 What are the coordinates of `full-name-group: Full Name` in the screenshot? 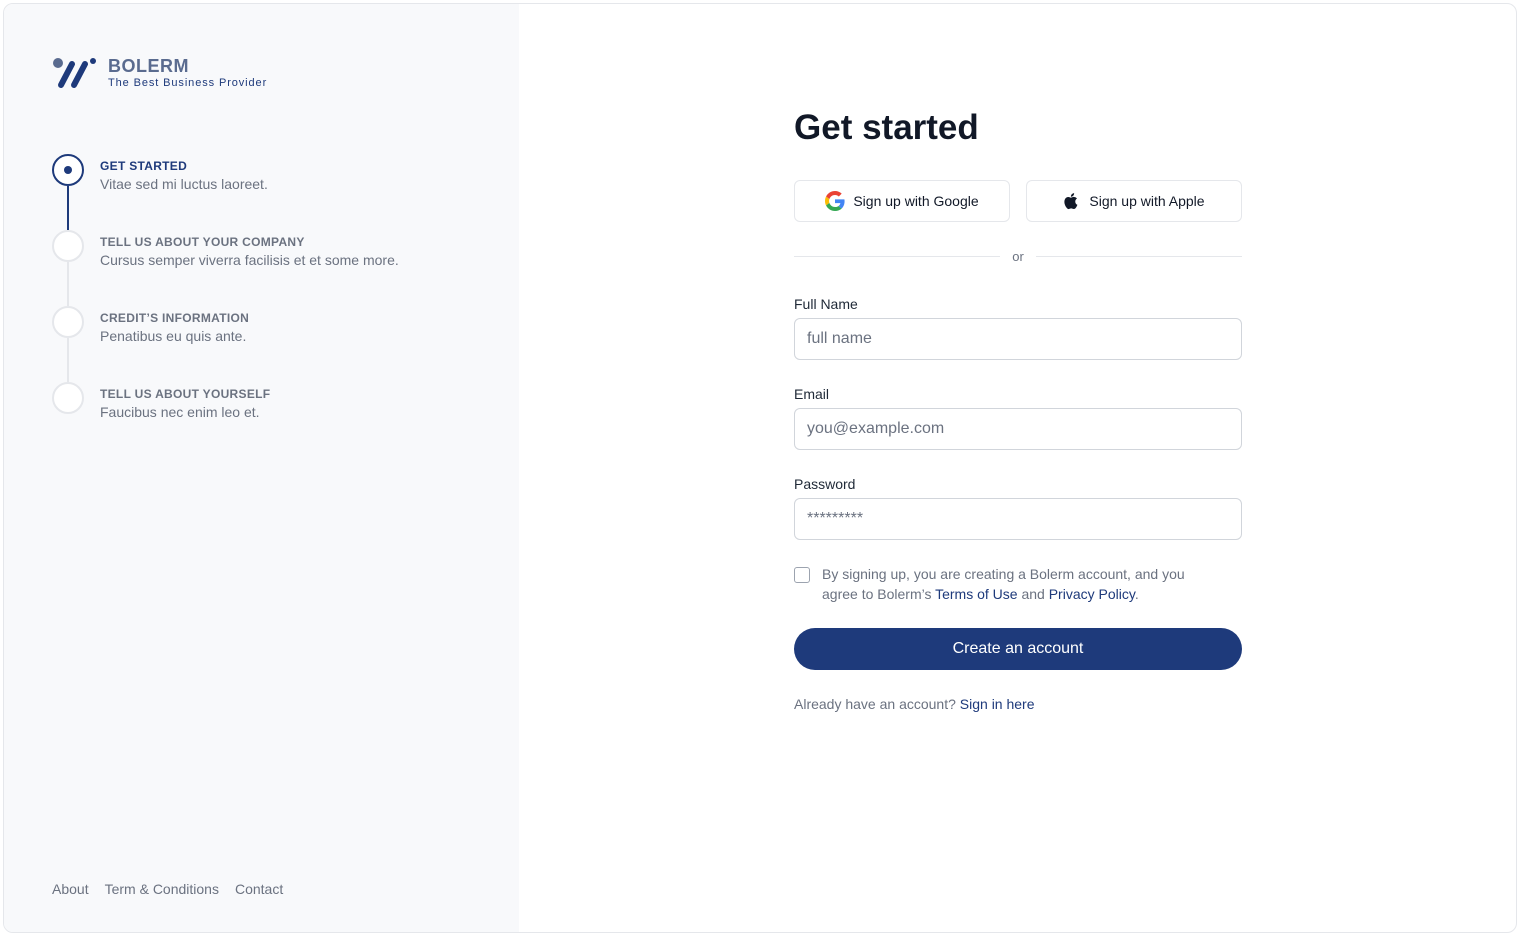 It's located at (1018, 328).